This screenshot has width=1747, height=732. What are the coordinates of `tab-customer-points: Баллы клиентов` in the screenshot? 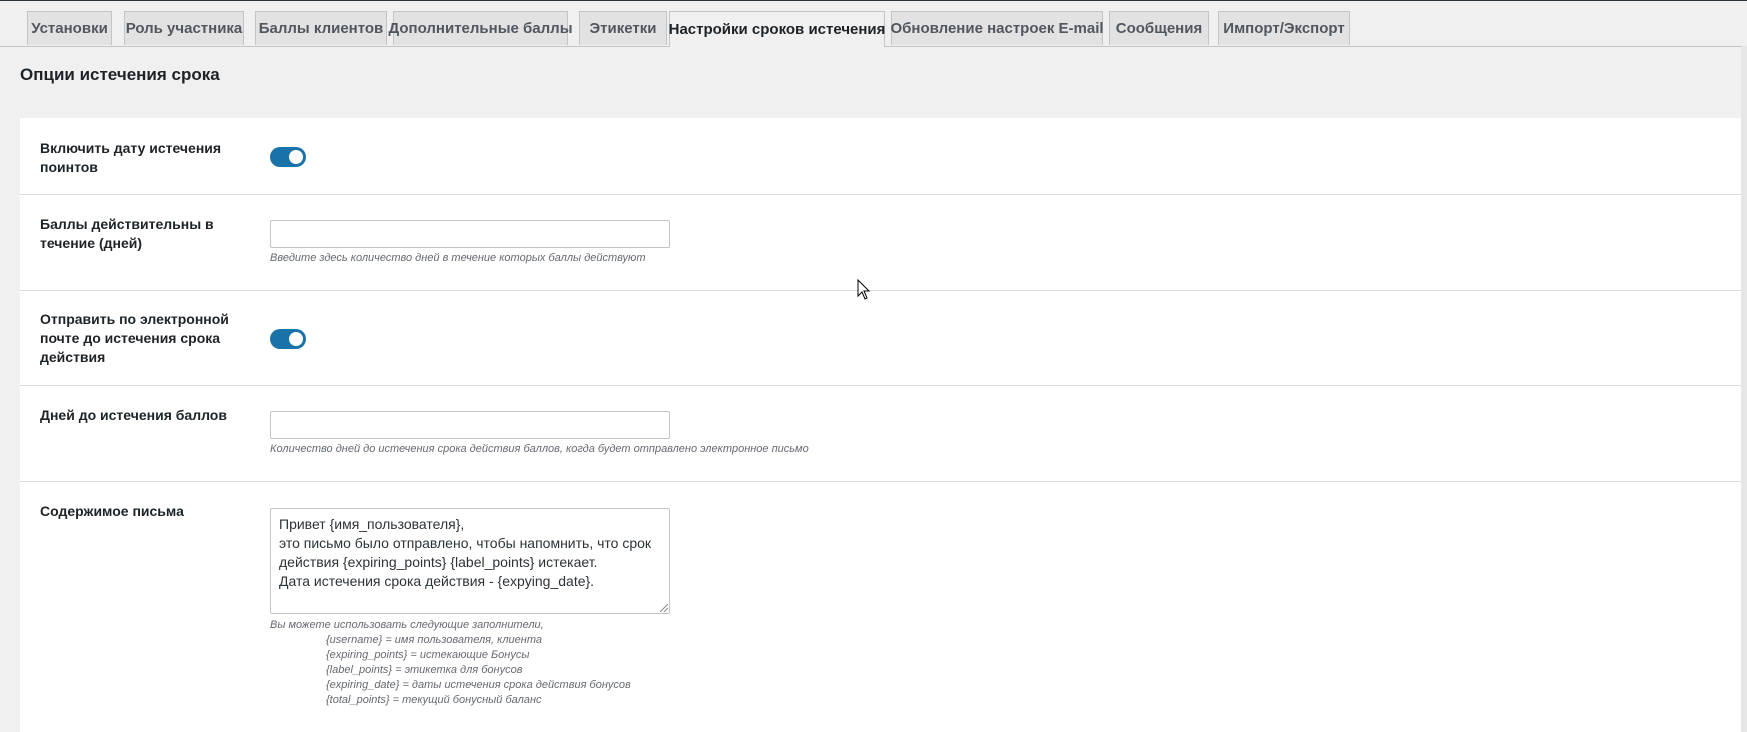 It's located at (321, 28).